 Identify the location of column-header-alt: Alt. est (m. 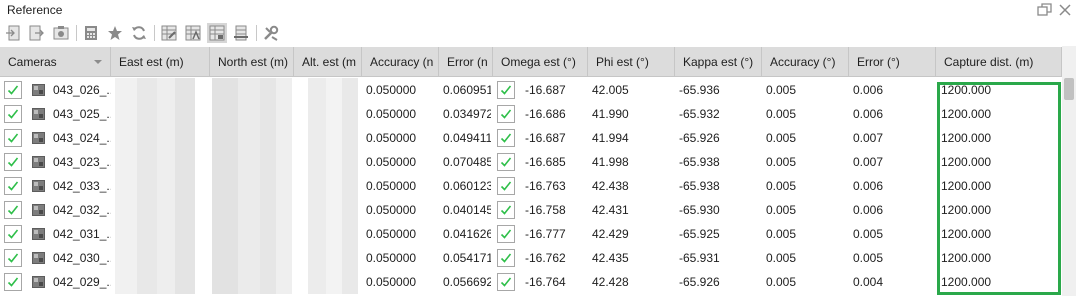
(328, 62).